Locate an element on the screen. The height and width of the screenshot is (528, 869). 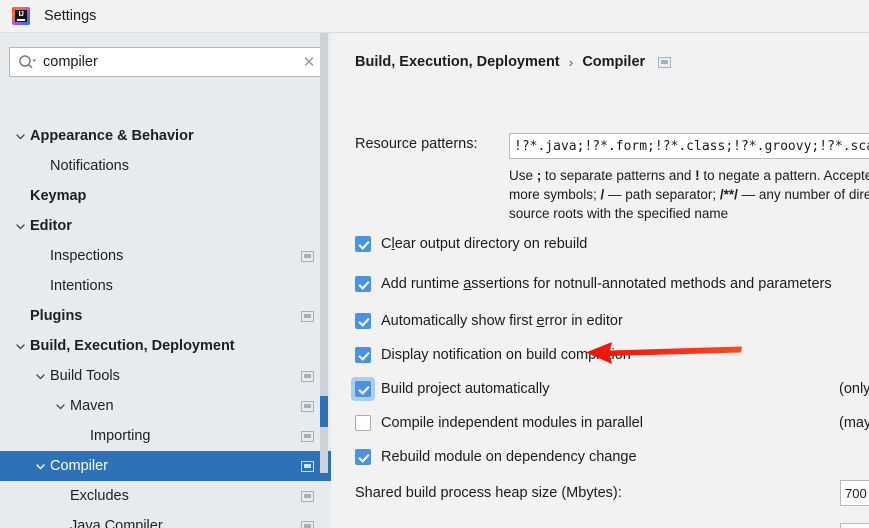
sidebar-item-notifications: Notifications is located at coordinates (165, 166).